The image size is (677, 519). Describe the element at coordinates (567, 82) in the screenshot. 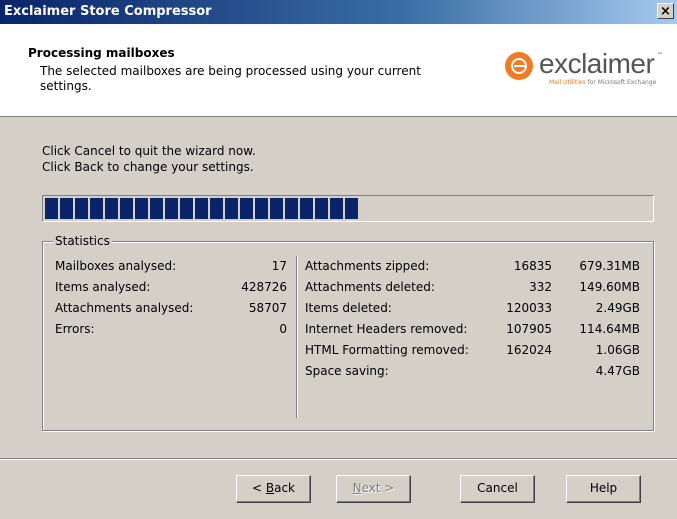

I see `logo-tagline-accent: Mail Utilities` at that location.